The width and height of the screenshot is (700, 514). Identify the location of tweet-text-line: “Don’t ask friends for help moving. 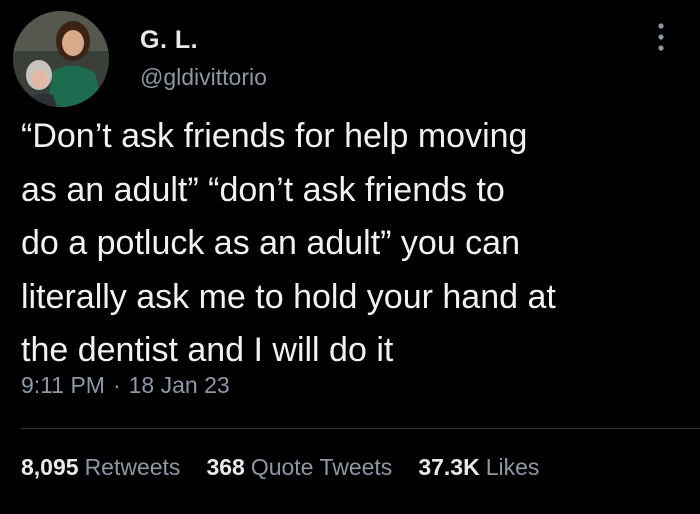
(274, 136).